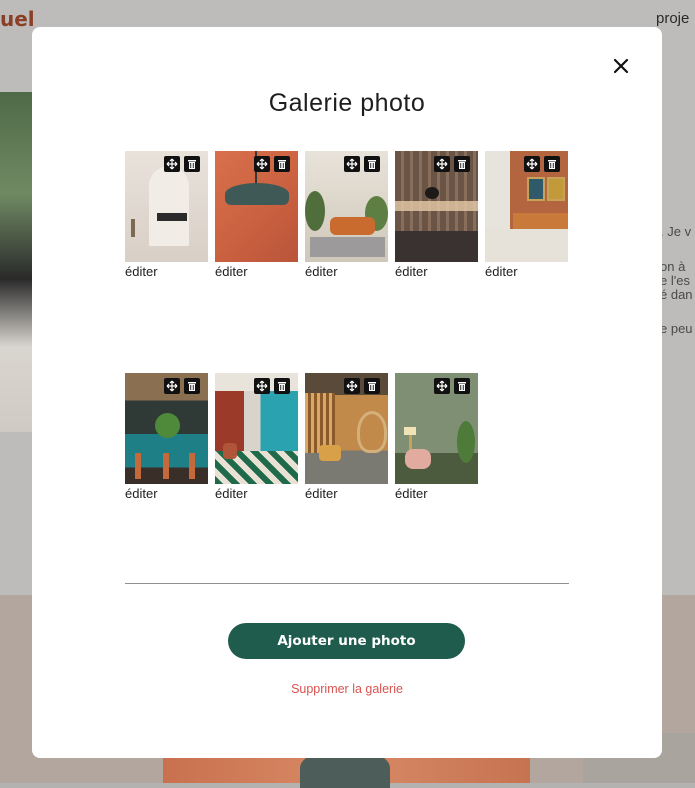 Image resolution: width=695 pixels, height=788 pixels. Describe the element at coordinates (676, 231) in the screenshot. I see `background-text-line: . Je v` at that location.